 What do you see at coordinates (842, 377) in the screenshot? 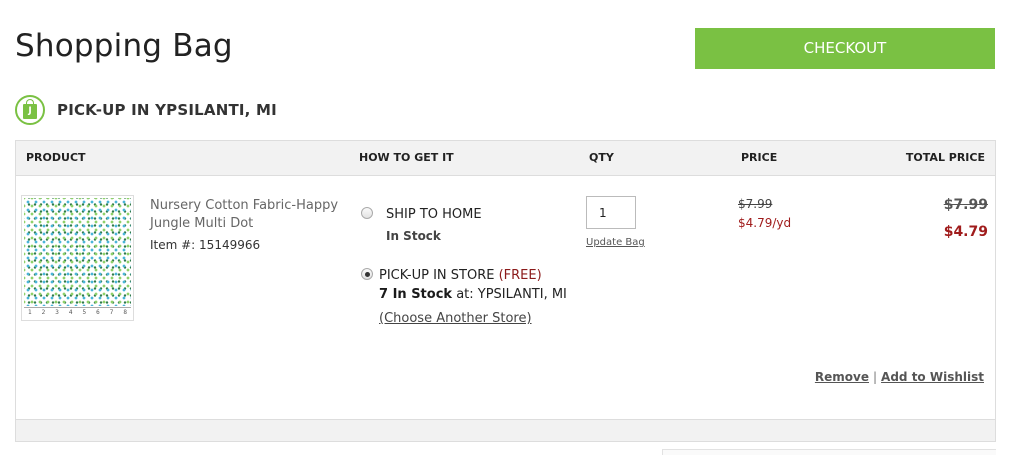
I see `remove-link: Remove` at bounding box center [842, 377].